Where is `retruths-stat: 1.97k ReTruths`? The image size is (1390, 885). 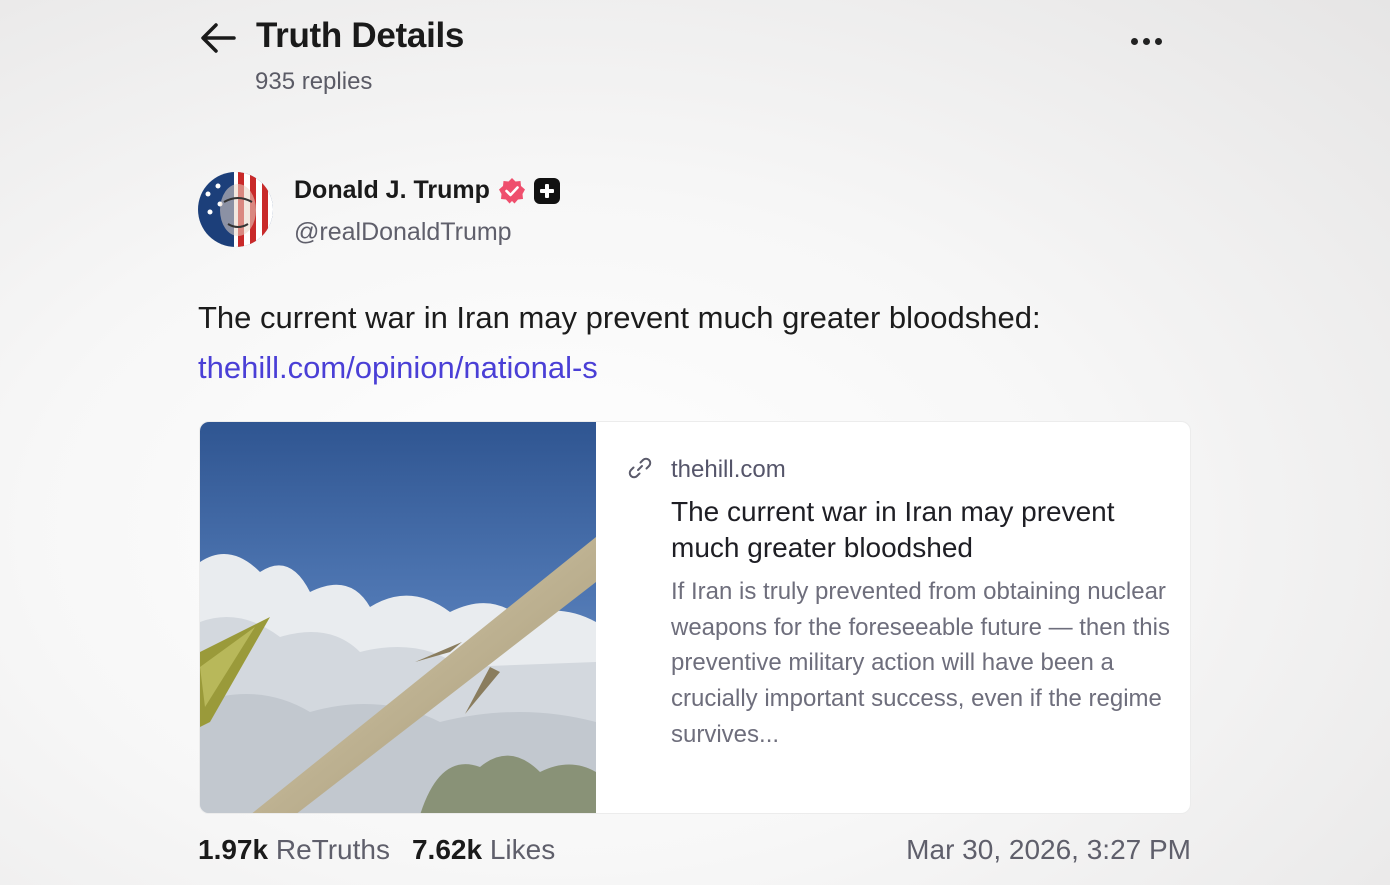
retruths-stat: 1.97k ReTruths is located at coordinates (294, 850).